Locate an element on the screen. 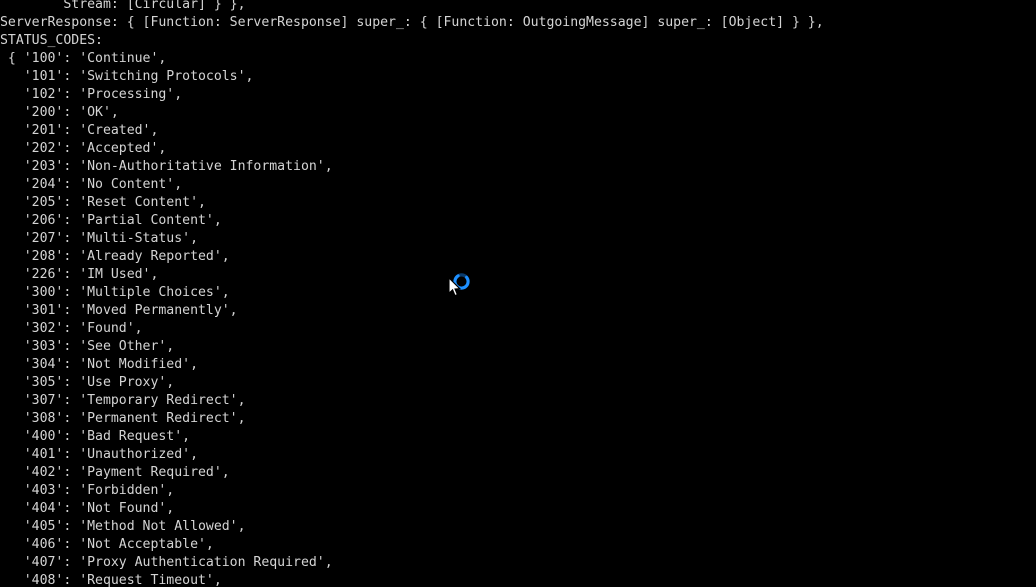 This screenshot has width=1036, height=587. console-line: '207': 'Multi-Status', is located at coordinates (99, 238).